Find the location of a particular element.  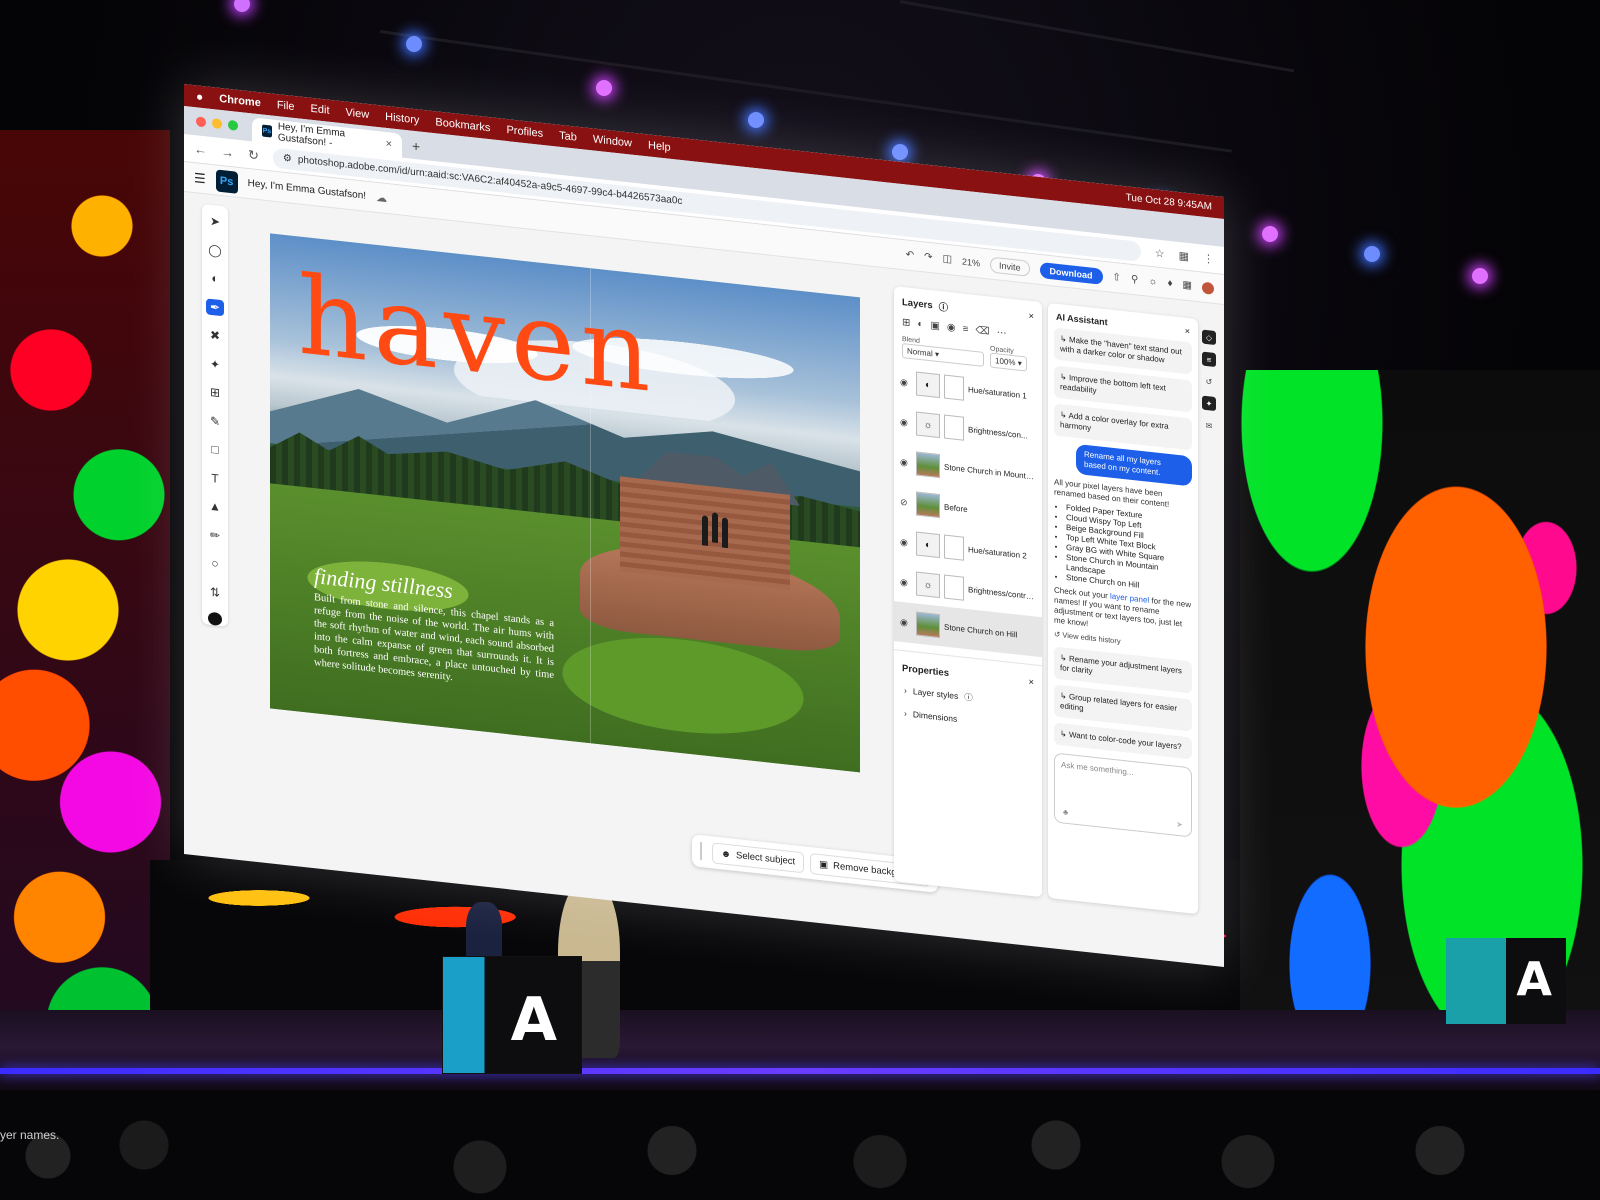

quick-select-tool-icon: ◐ is located at coordinates (215, 278).